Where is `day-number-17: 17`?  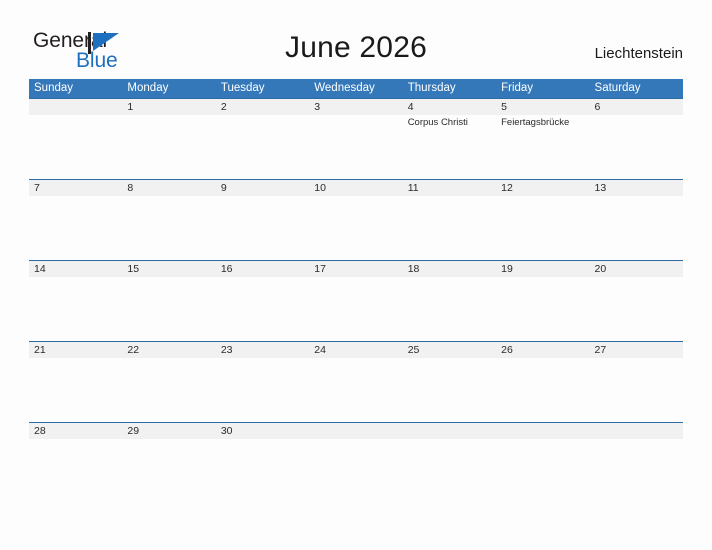 day-number-17: 17 is located at coordinates (355, 269).